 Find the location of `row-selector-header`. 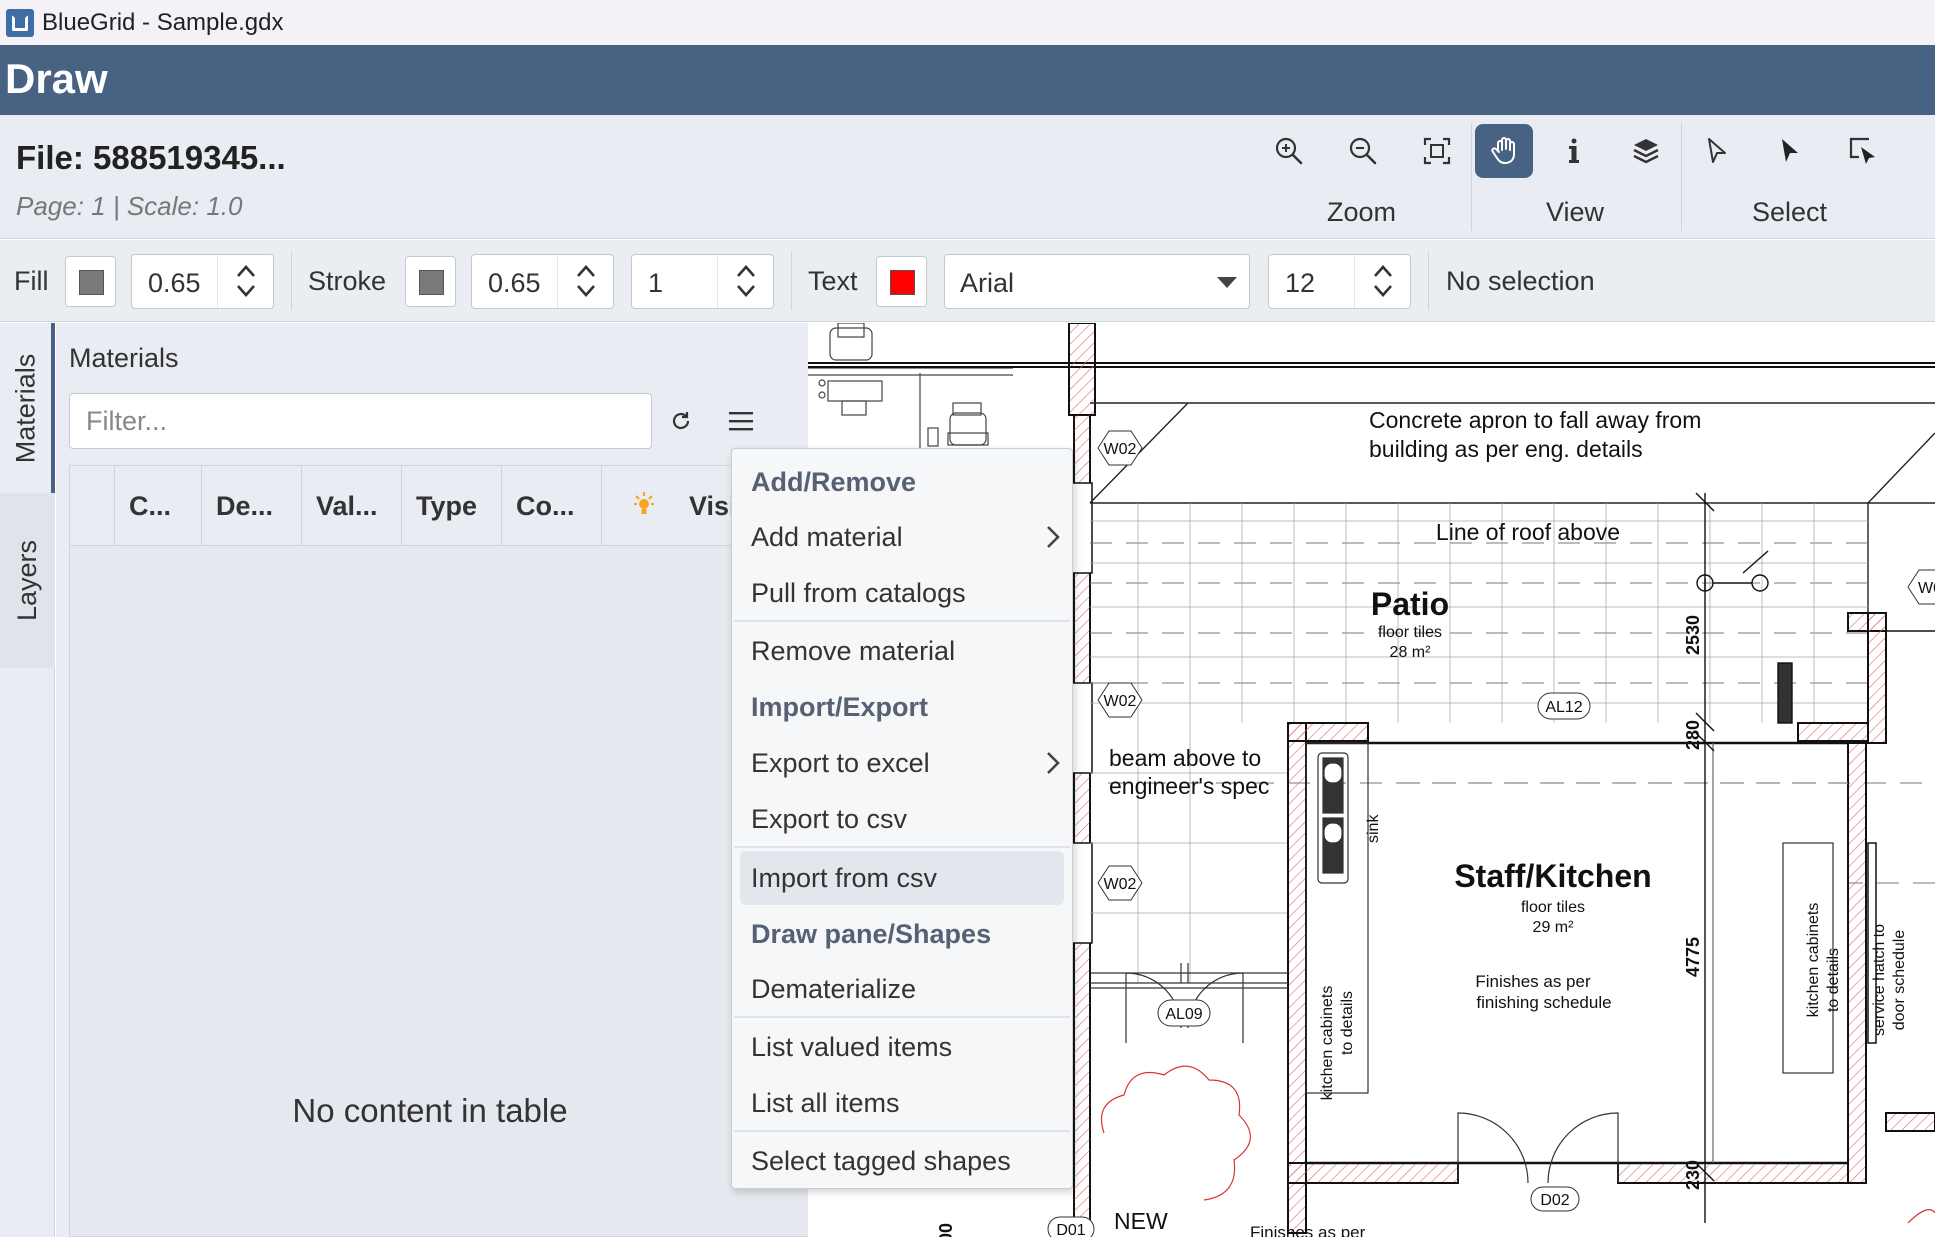

row-selector-header is located at coordinates (92, 506).